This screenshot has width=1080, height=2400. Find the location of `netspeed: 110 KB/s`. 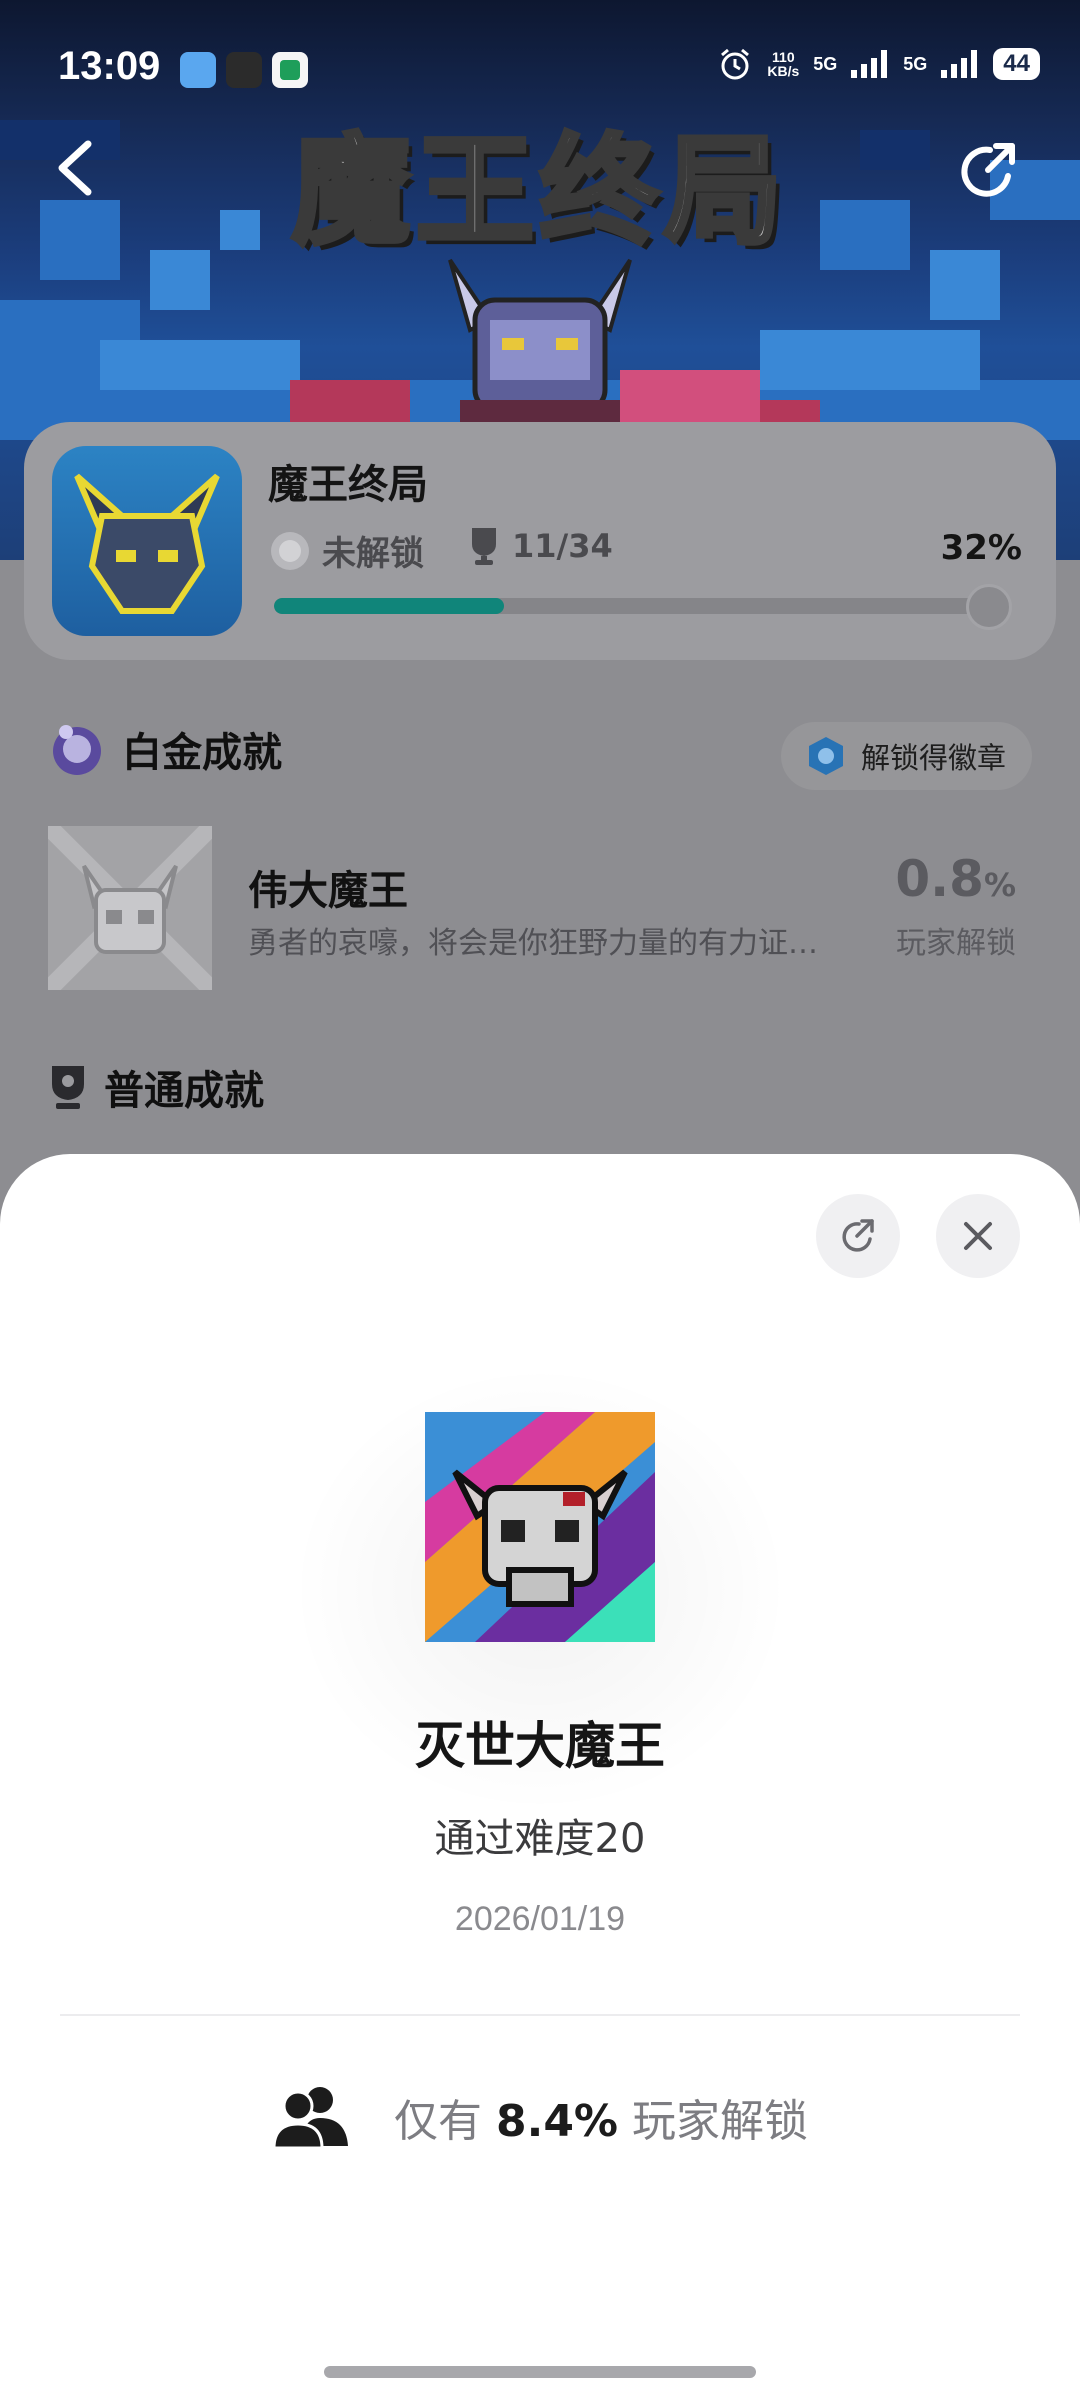

netspeed: 110 KB/s is located at coordinates (783, 64).